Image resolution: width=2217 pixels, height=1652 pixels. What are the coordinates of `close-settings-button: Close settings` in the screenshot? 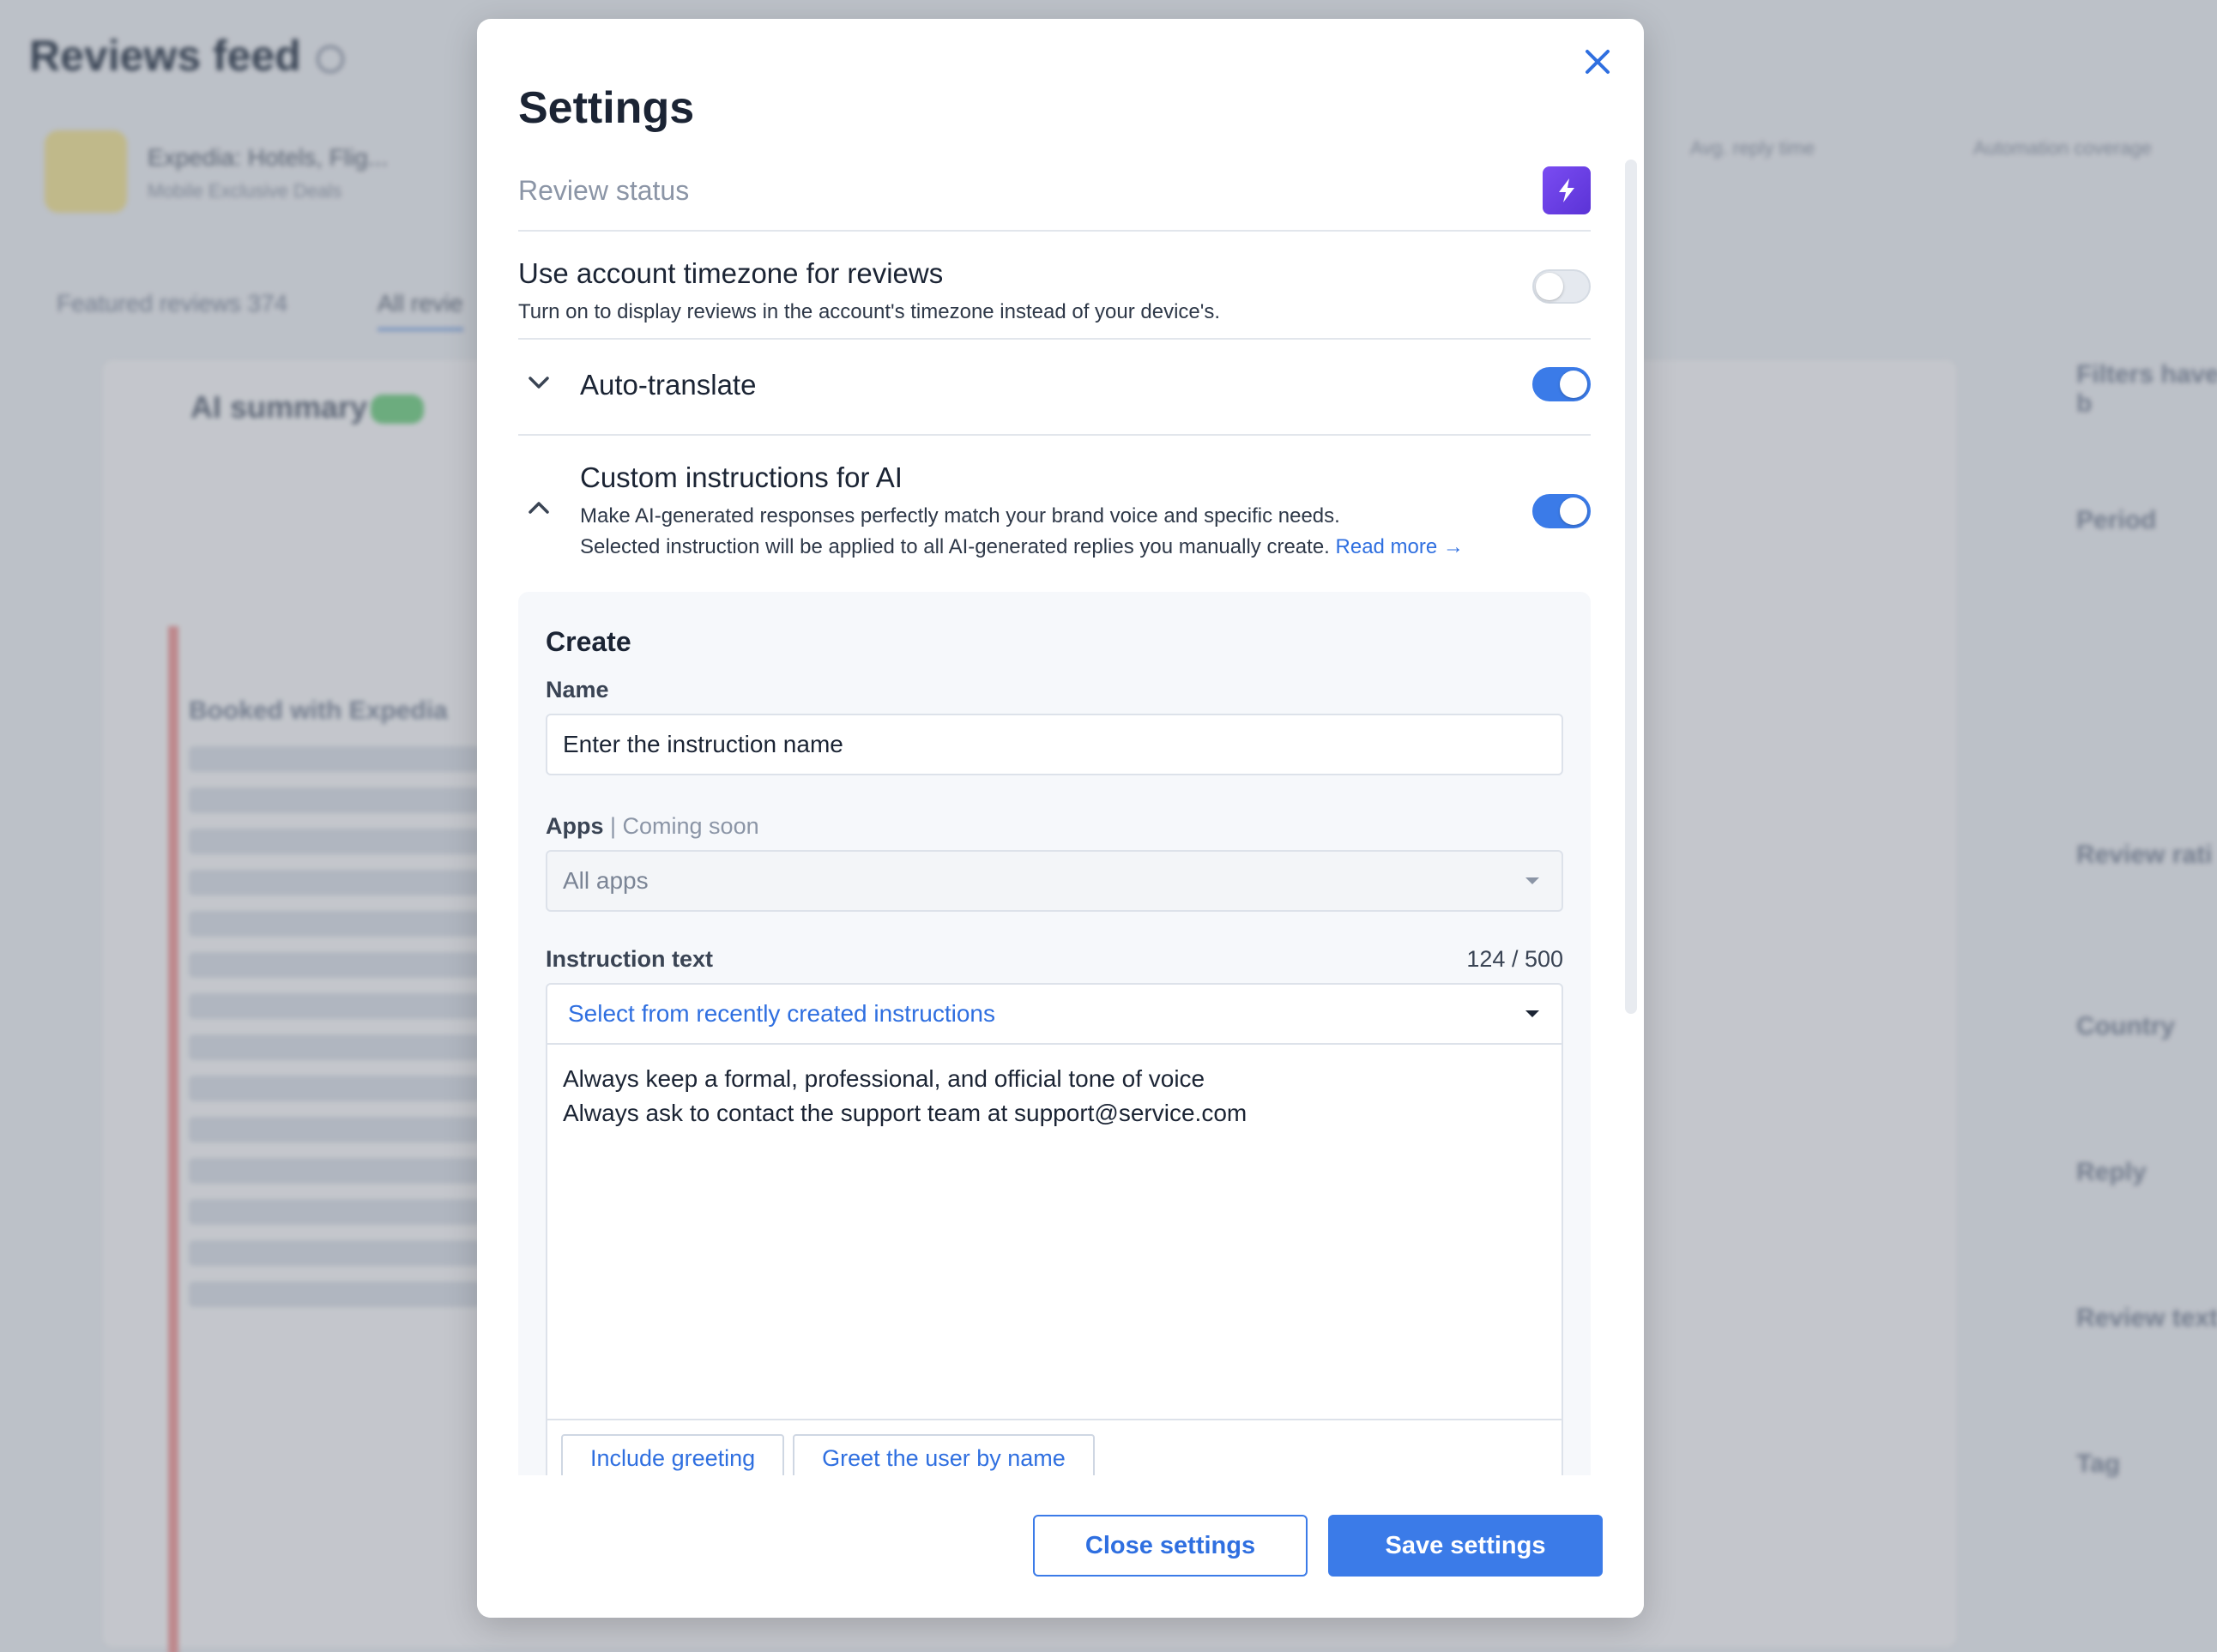 It's located at (1170, 1546).